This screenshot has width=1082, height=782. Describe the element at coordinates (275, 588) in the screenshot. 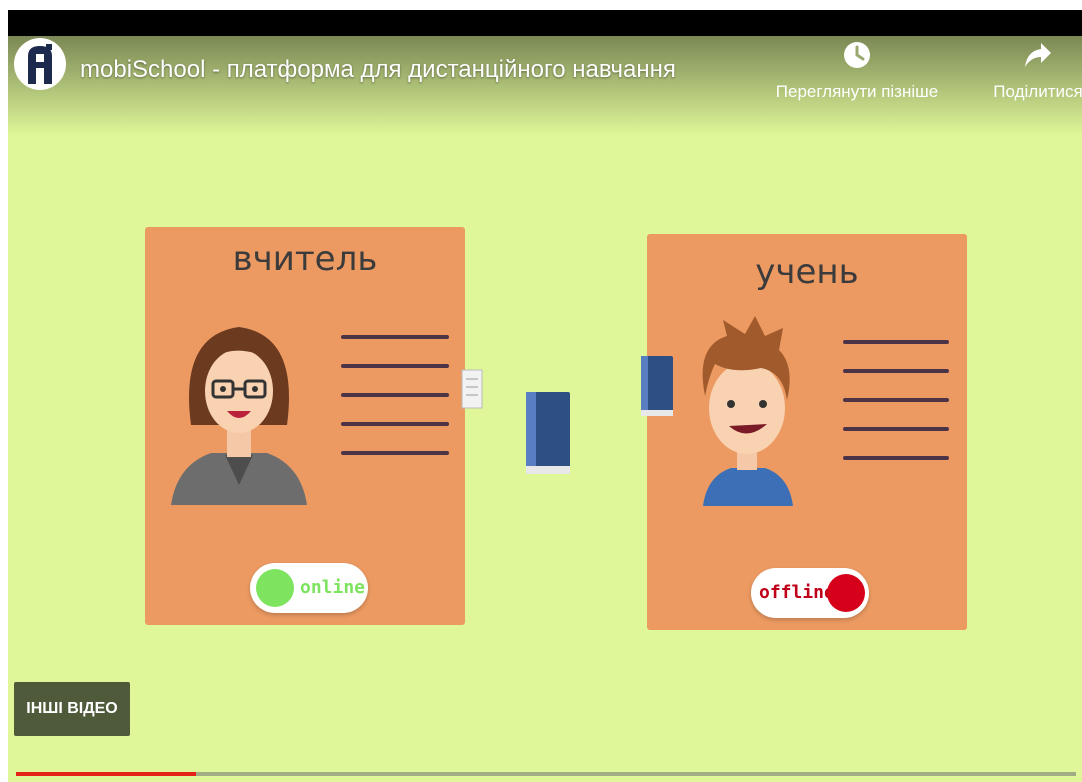

I see `online-toggle-knob` at that location.